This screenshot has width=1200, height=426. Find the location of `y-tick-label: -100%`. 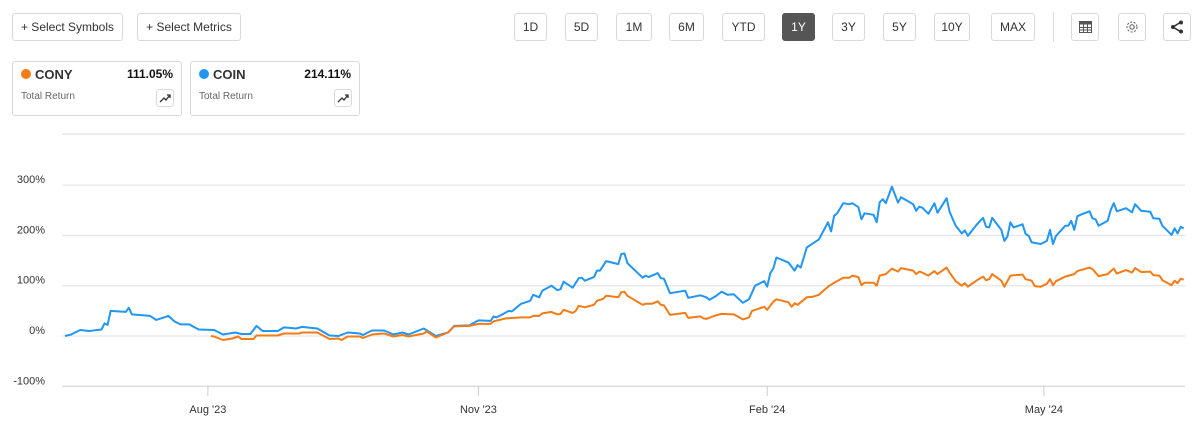

y-tick-label: -100% is located at coordinates (29, 381).